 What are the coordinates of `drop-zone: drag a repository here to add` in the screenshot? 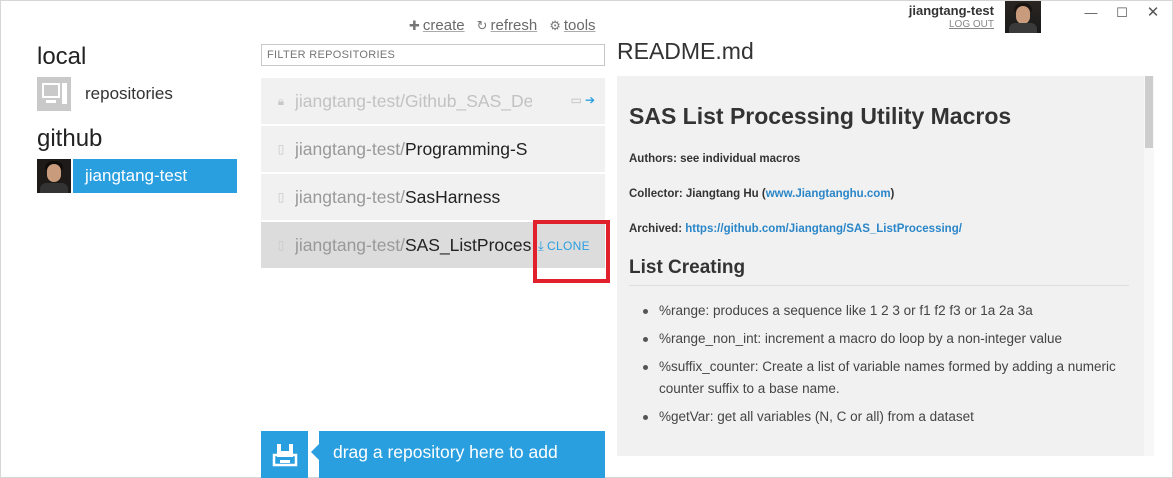 It's located at (433, 454).